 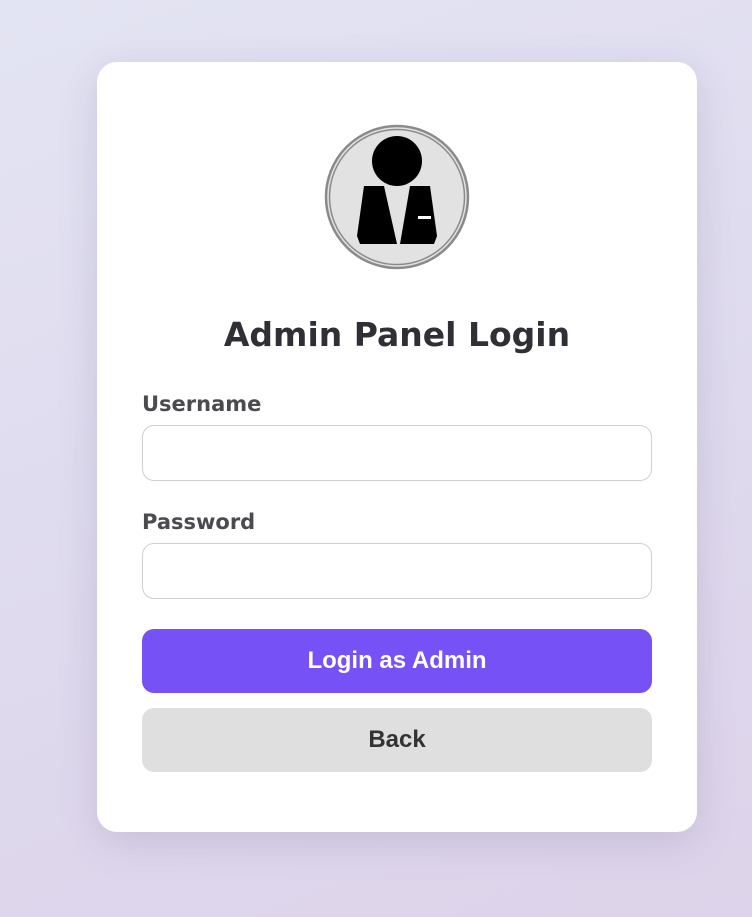 I want to click on login-button-label: Login as Admin, so click(x=397, y=660).